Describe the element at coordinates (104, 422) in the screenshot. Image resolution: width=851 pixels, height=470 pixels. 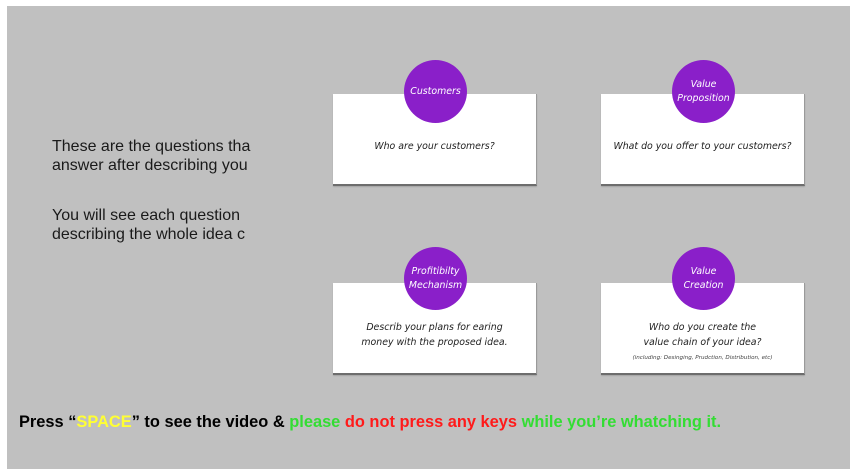
I see `space-key-label: SPACE` at that location.